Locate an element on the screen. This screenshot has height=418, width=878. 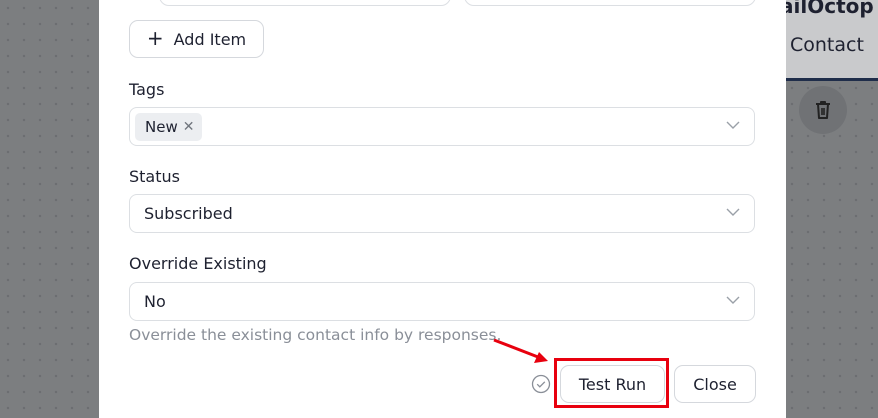
status-select: Subscribed is located at coordinates (442, 213).